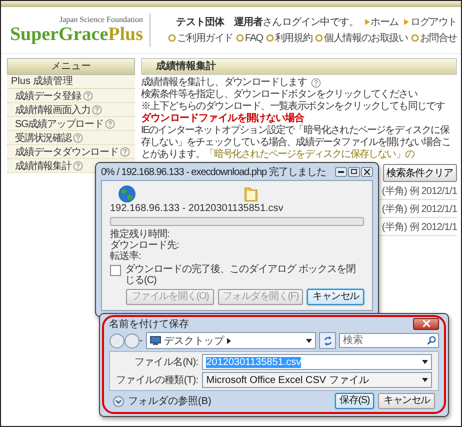 Image resolution: width=462 pixels, height=427 pixels. What do you see at coordinates (71, 82) in the screenshot?
I see `menu-section: Plus 成績管理` at bounding box center [71, 82].